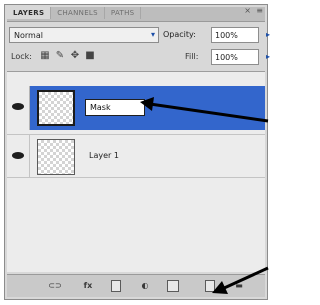 This screenshot has height=305, width=320. I want to click on chevron-down-icon: ▾, so click(152, 34).